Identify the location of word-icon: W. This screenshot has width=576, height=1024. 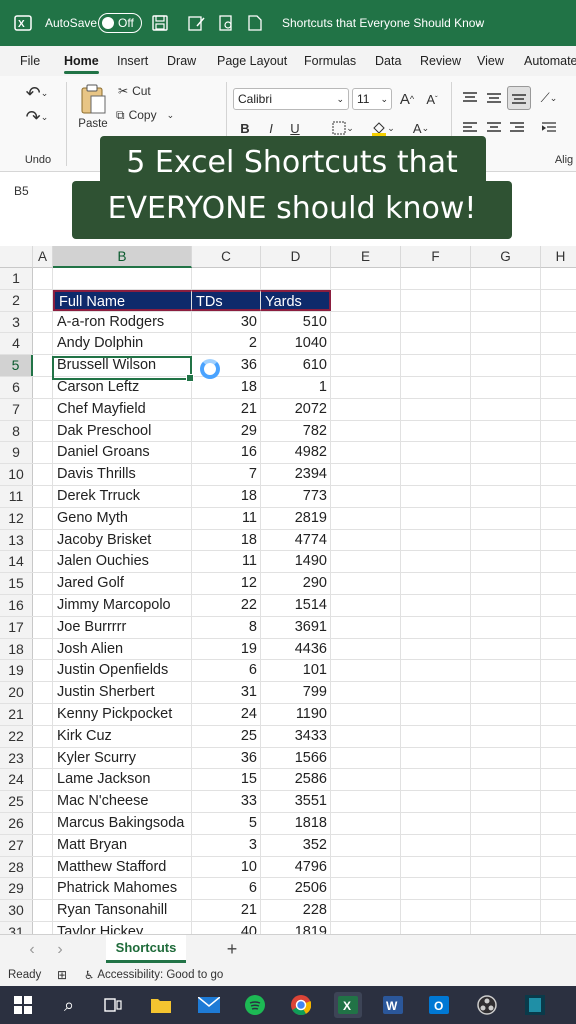
(393, 1005).